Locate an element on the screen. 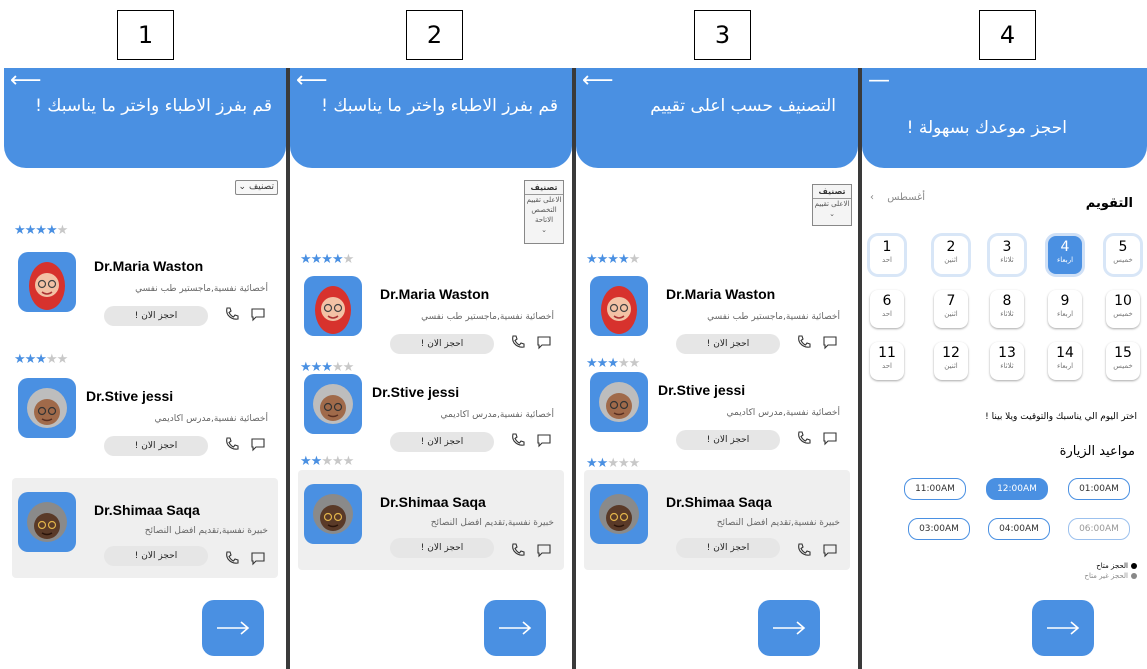 This screenshot has height=669, width=1147. legend-label: الحجز غير متاح is located at coordinates (1106, 576).